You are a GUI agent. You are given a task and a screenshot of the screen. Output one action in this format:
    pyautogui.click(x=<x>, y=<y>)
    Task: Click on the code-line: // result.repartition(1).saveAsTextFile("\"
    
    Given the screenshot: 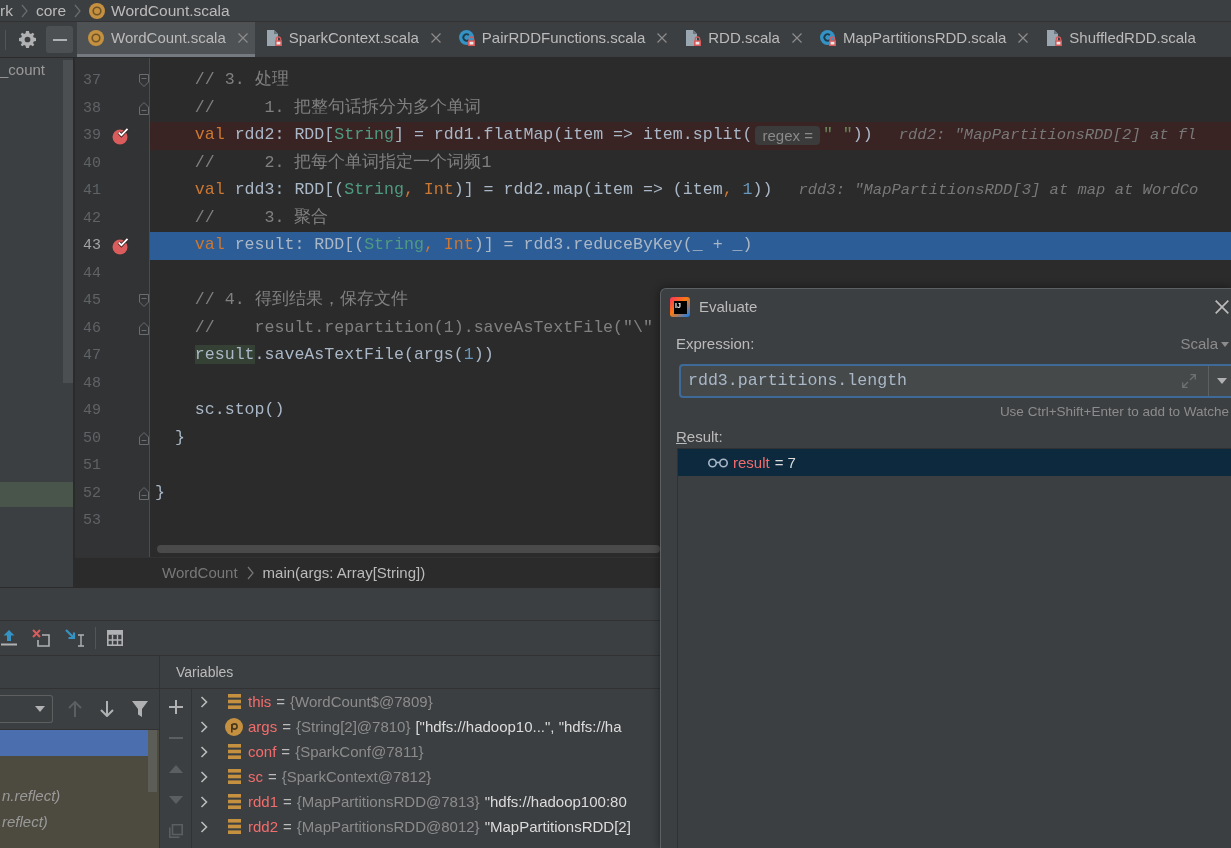 What is the action you would take?
    pyautogui.click(x=423, y=328)
    